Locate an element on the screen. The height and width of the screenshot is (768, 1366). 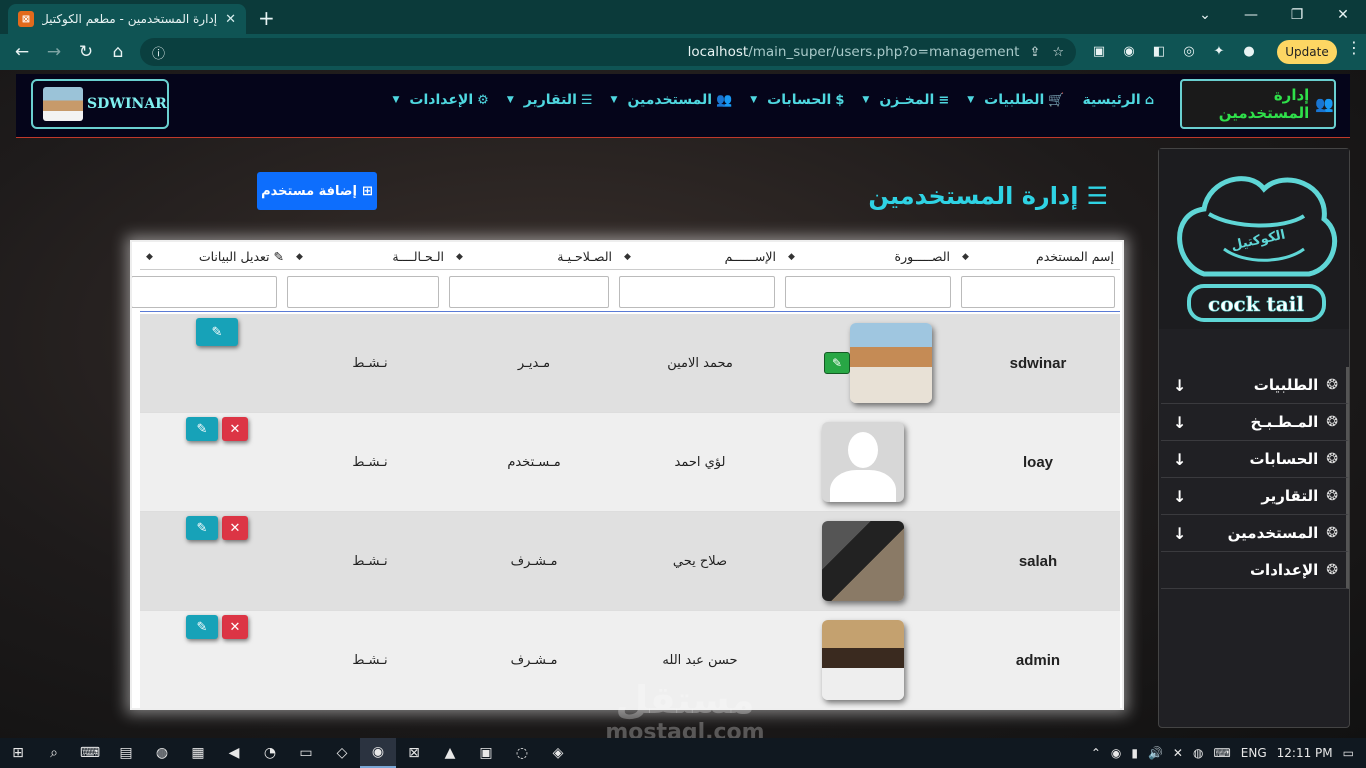
filter-photo-input is located at coordinates (868, 292).